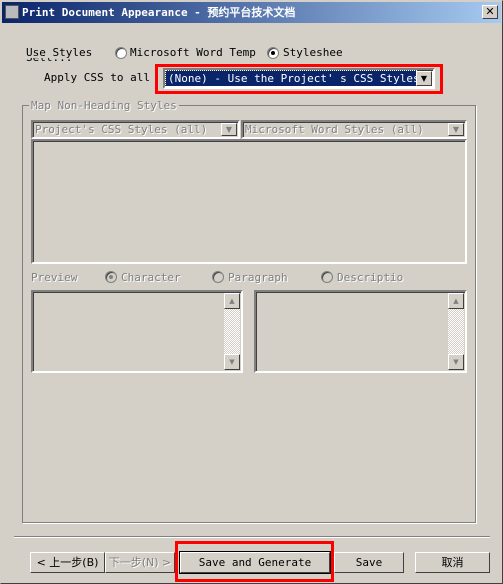 The height and width of the screenshot is (584, 503). What do you see at coordinates (369, 562) in the screenshot?
I see `save-button: Save` at bounding box center [369, 562].